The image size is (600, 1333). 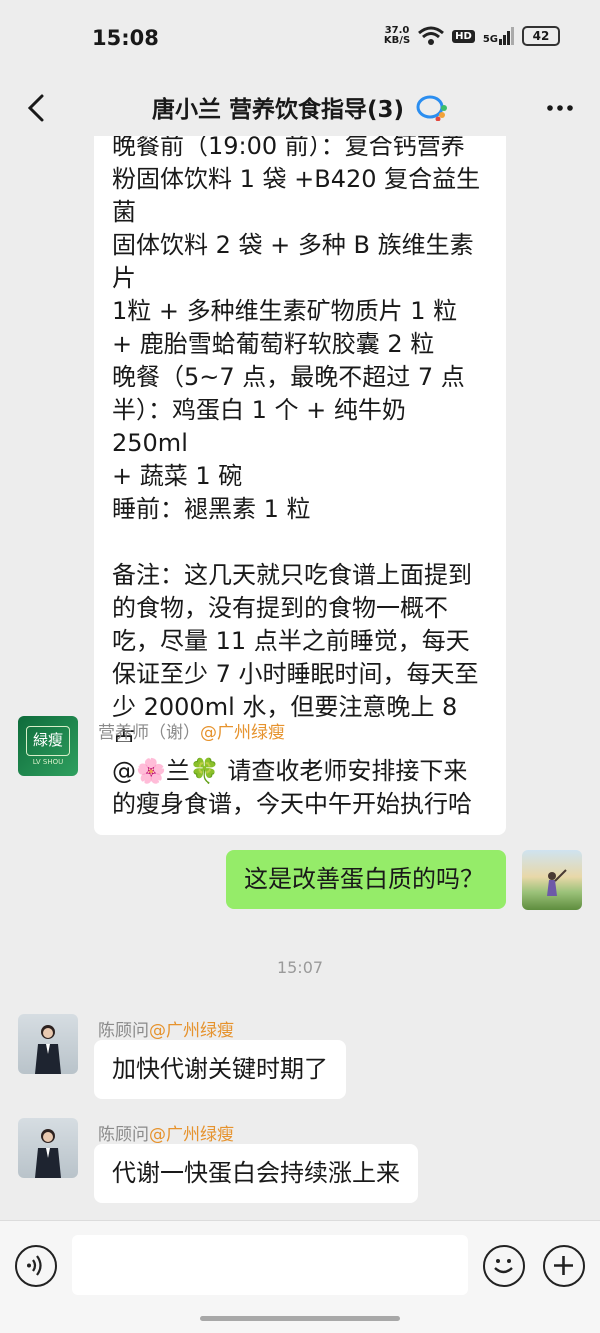 I want to click on message-bubble-self: 这是改善蛋白质的吗？, so click(x=366, y=879).